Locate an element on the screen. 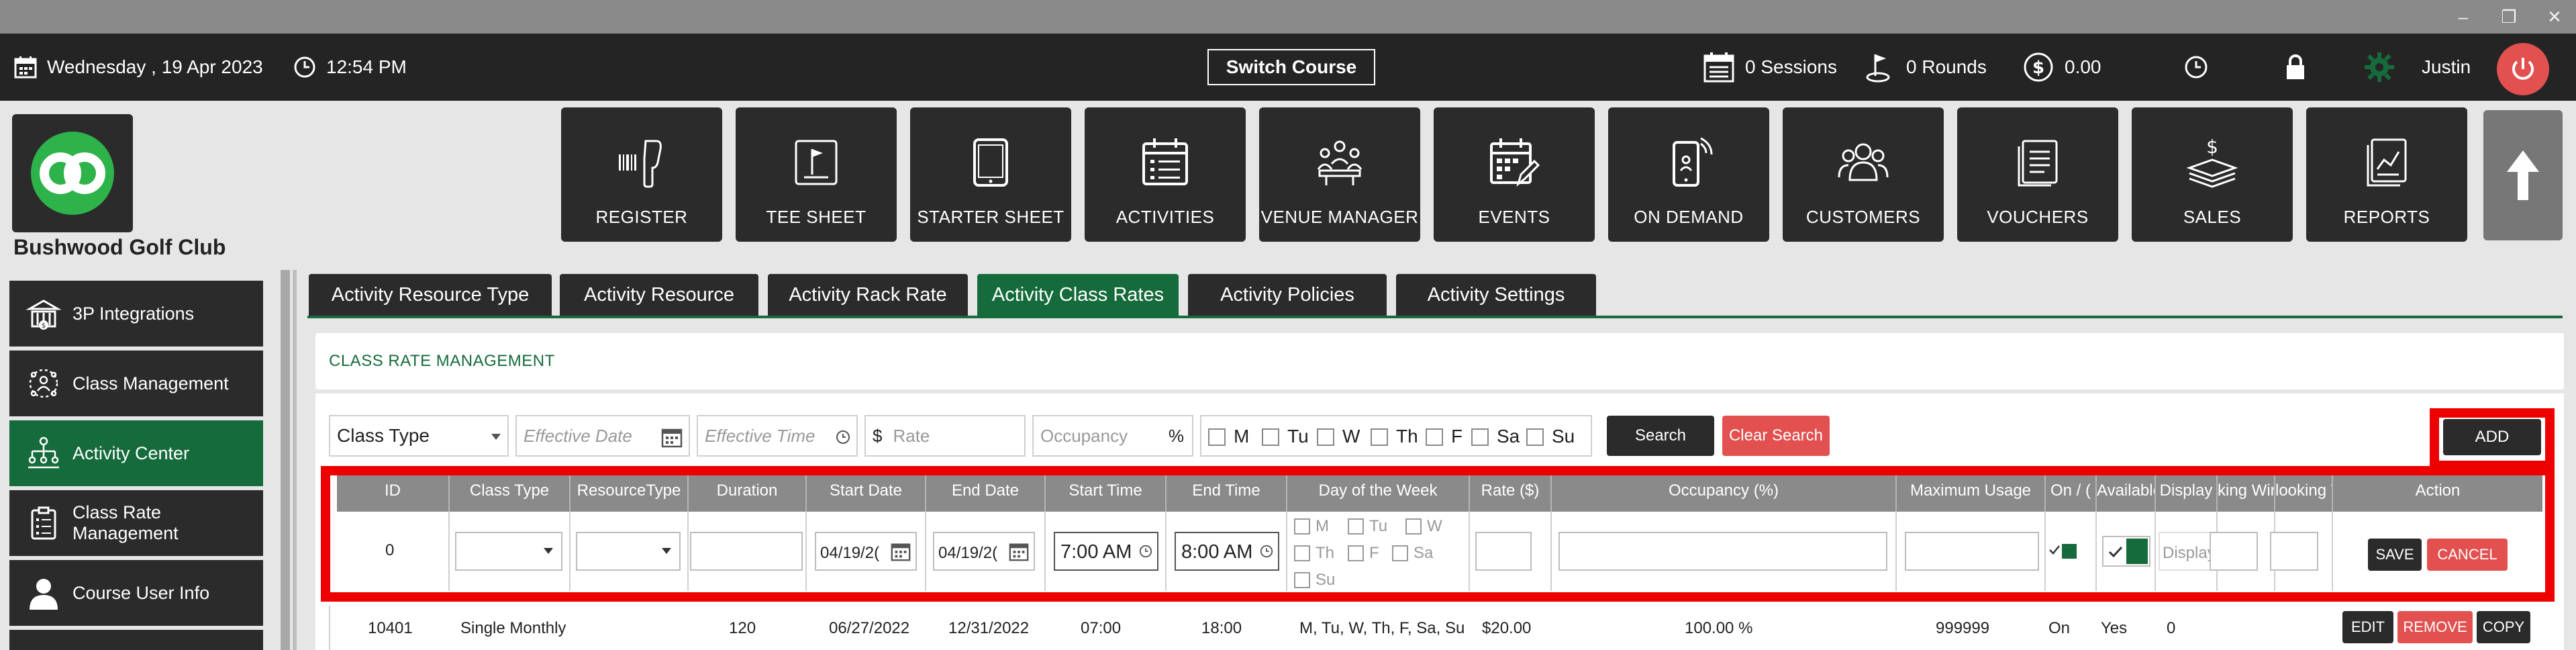 This screenshot has height=650, width=2576. restore-icon: ❐ is located at coordinates (2508, 16).